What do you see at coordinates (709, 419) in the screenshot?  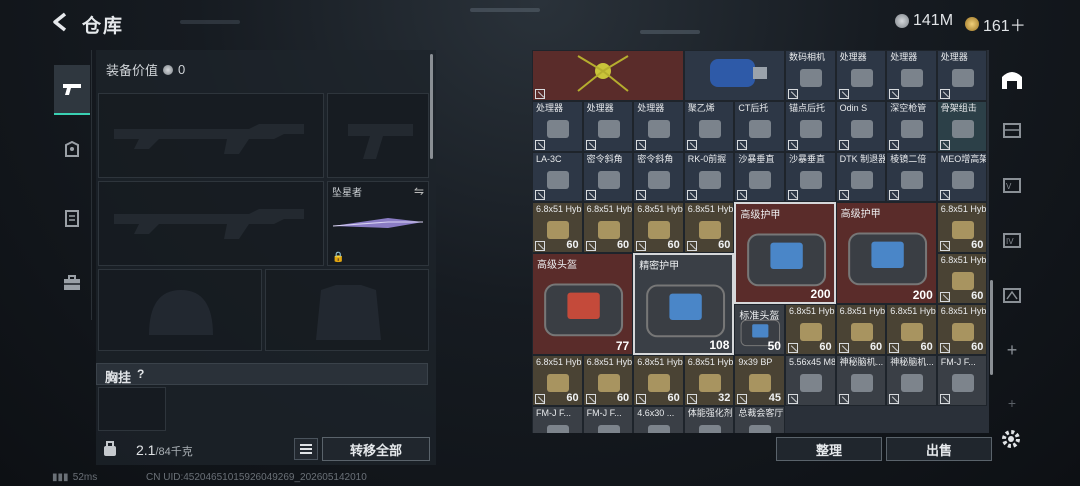 I see `inventory-item: 体能强化剂` at bounding box center [709, 419].